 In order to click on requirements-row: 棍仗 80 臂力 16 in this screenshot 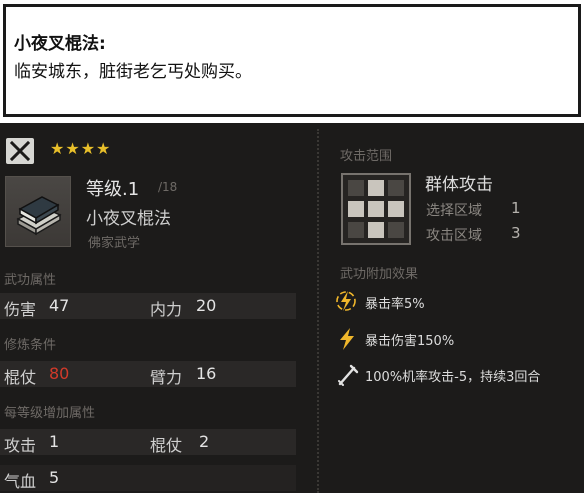, I will do `click(148, 374)`.